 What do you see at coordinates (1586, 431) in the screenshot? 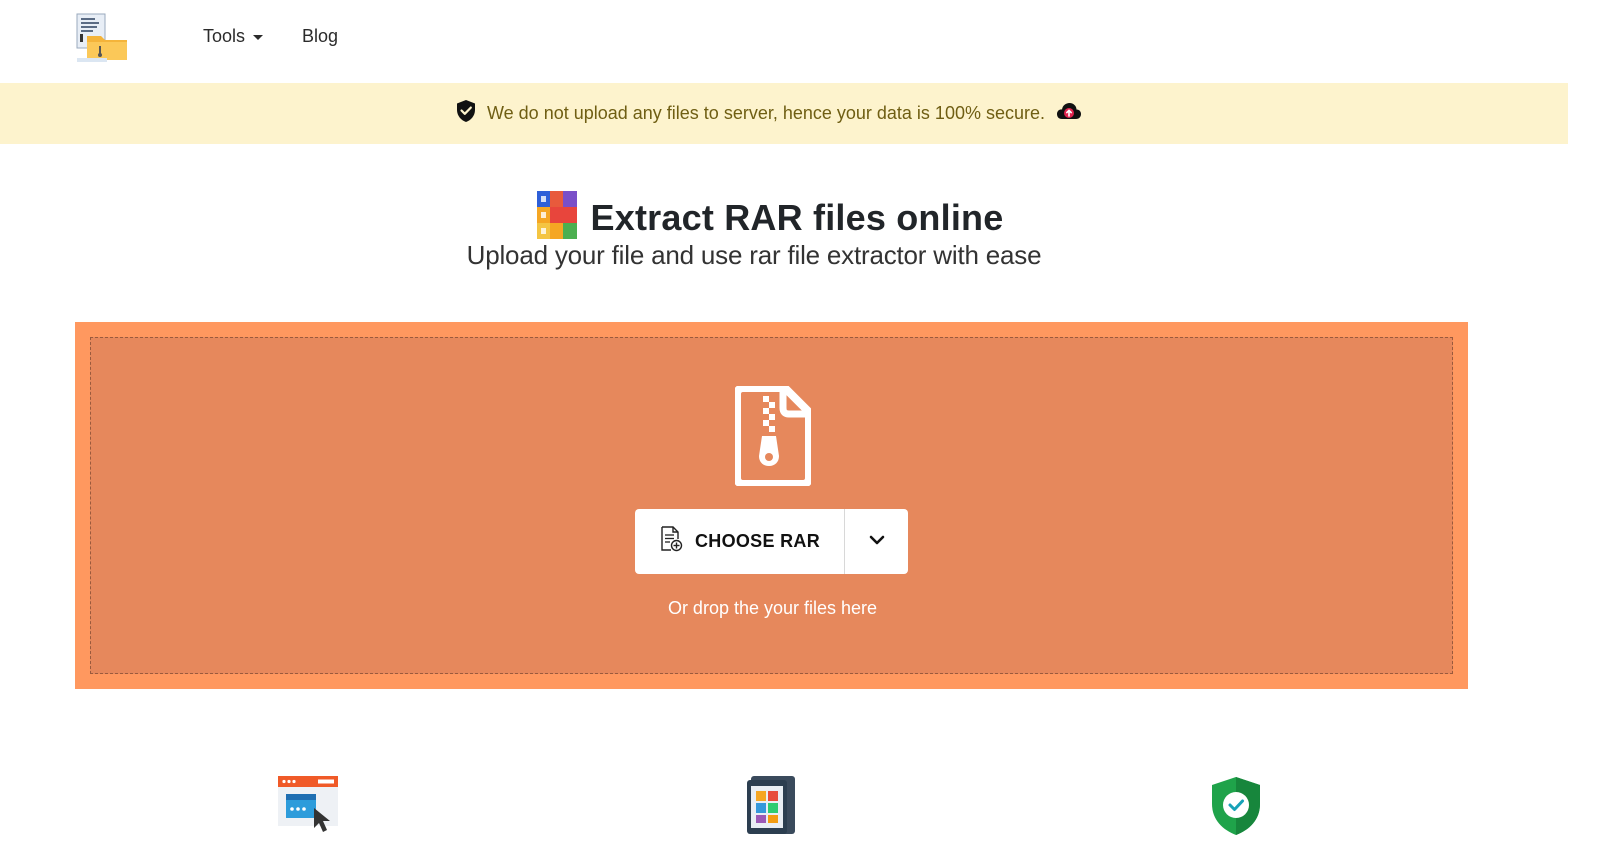
I see `scrollbar` at bounding box center [1586, 431].